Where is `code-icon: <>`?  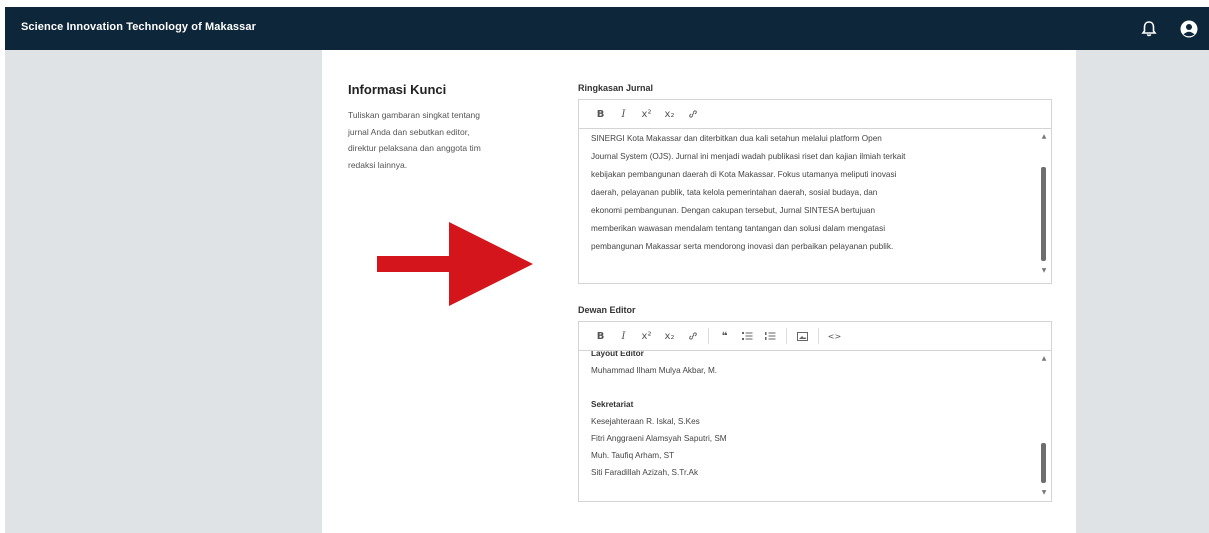
code-icon: <> is located at coordinates (834, 336).